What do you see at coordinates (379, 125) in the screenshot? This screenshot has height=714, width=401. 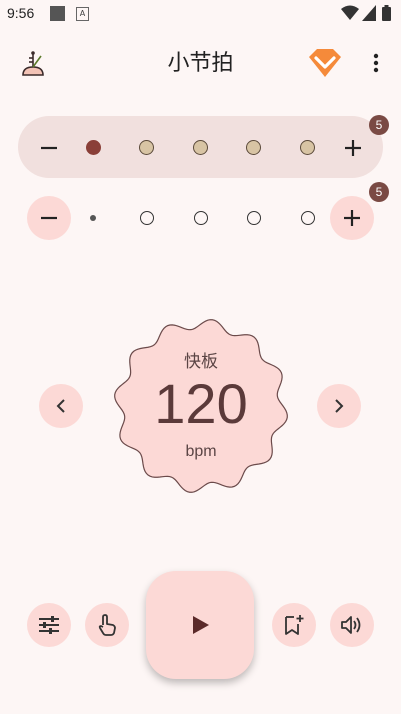 I see `accent-count-badge: 5` at bounding box center [379, 125].